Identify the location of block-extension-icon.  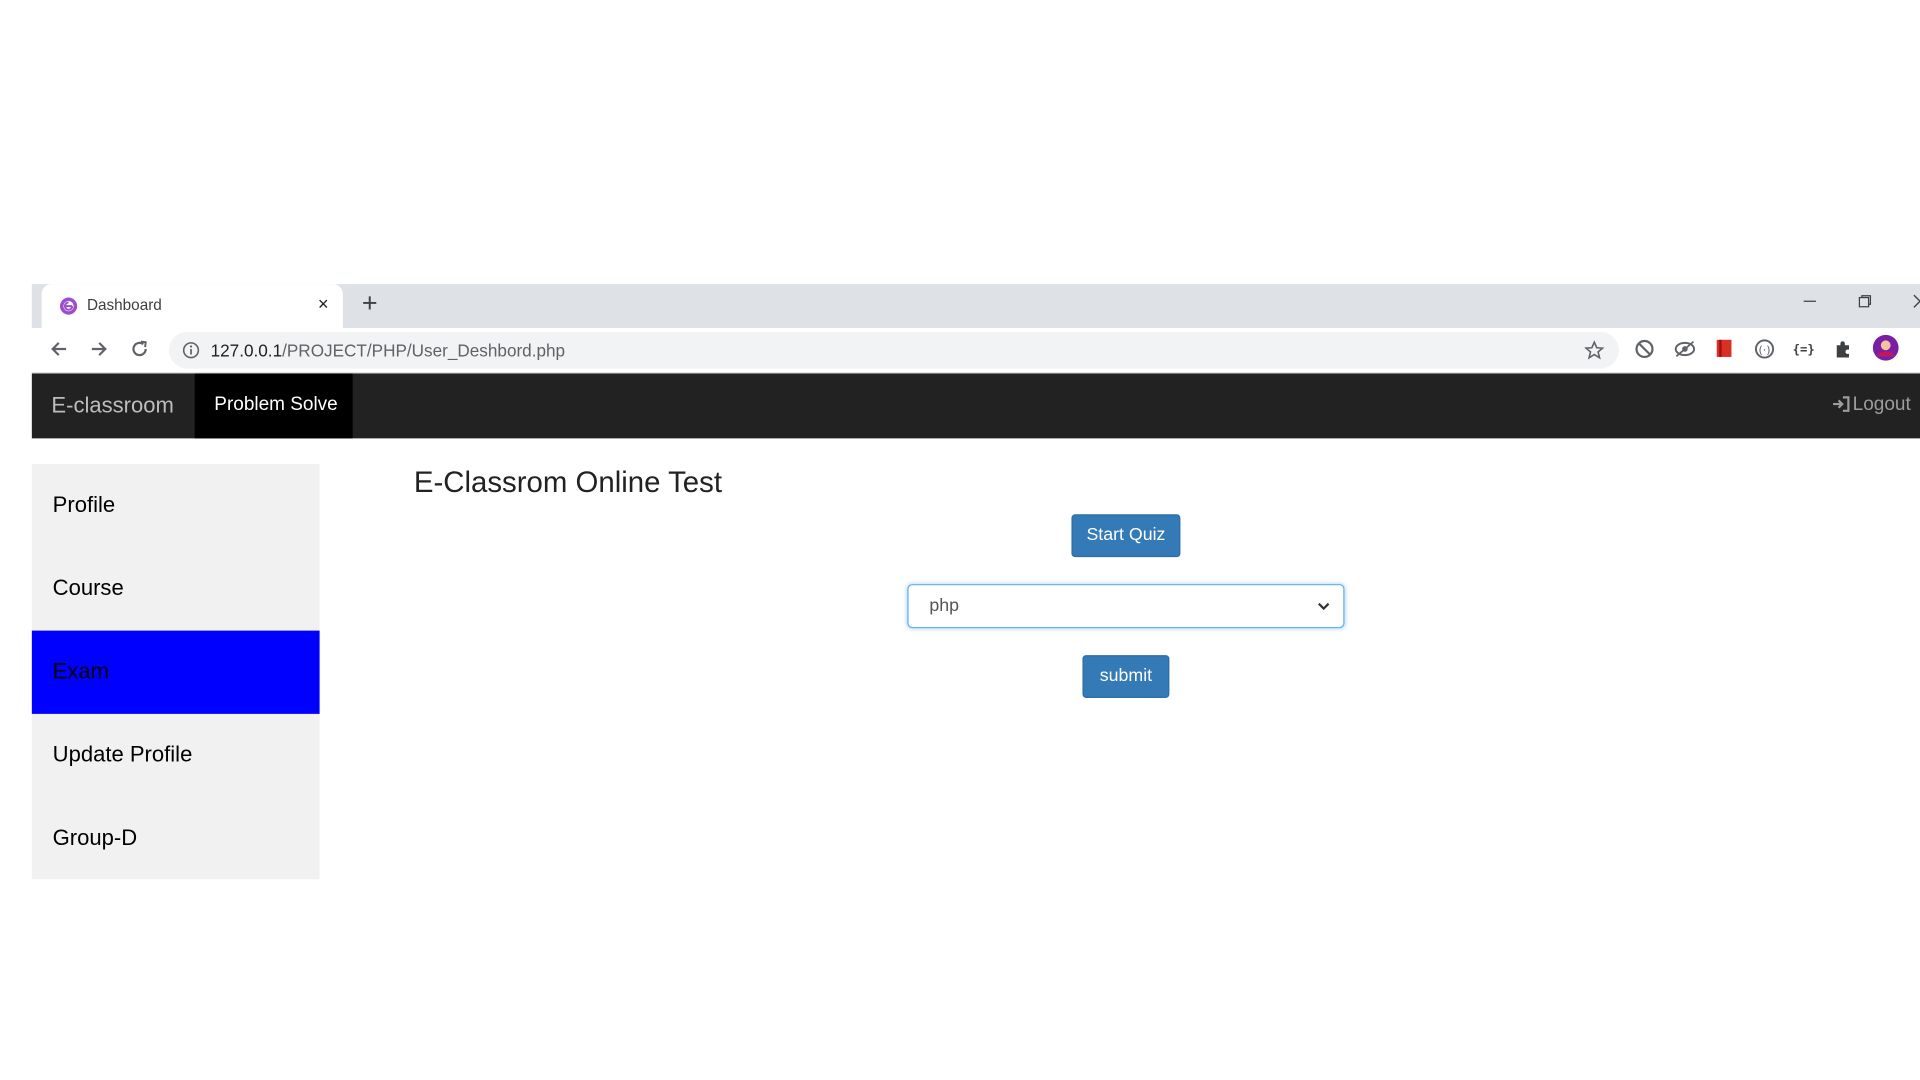
(1644, 349).